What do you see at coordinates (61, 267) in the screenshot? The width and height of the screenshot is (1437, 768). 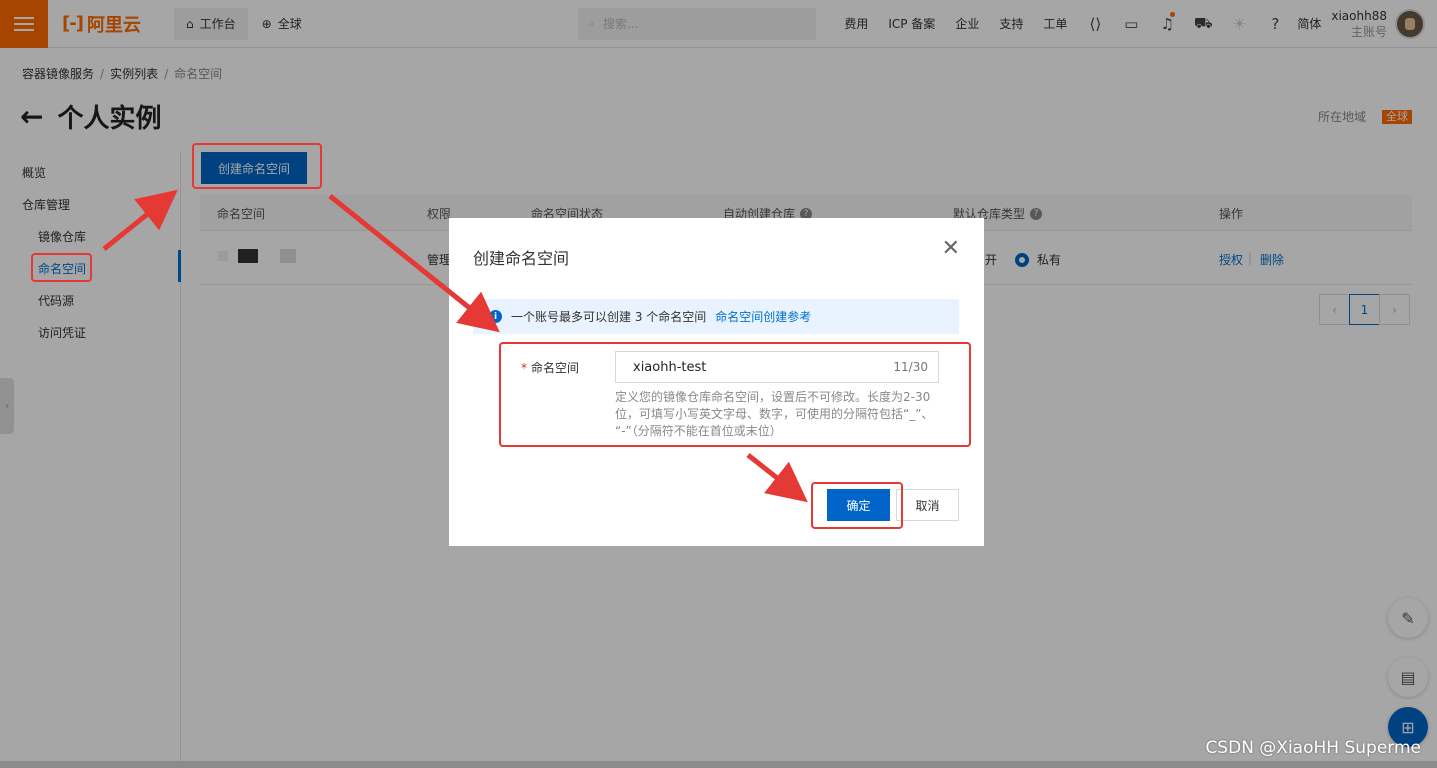 I see `annotation-box-sidebar` at bounding box center [61, 267].